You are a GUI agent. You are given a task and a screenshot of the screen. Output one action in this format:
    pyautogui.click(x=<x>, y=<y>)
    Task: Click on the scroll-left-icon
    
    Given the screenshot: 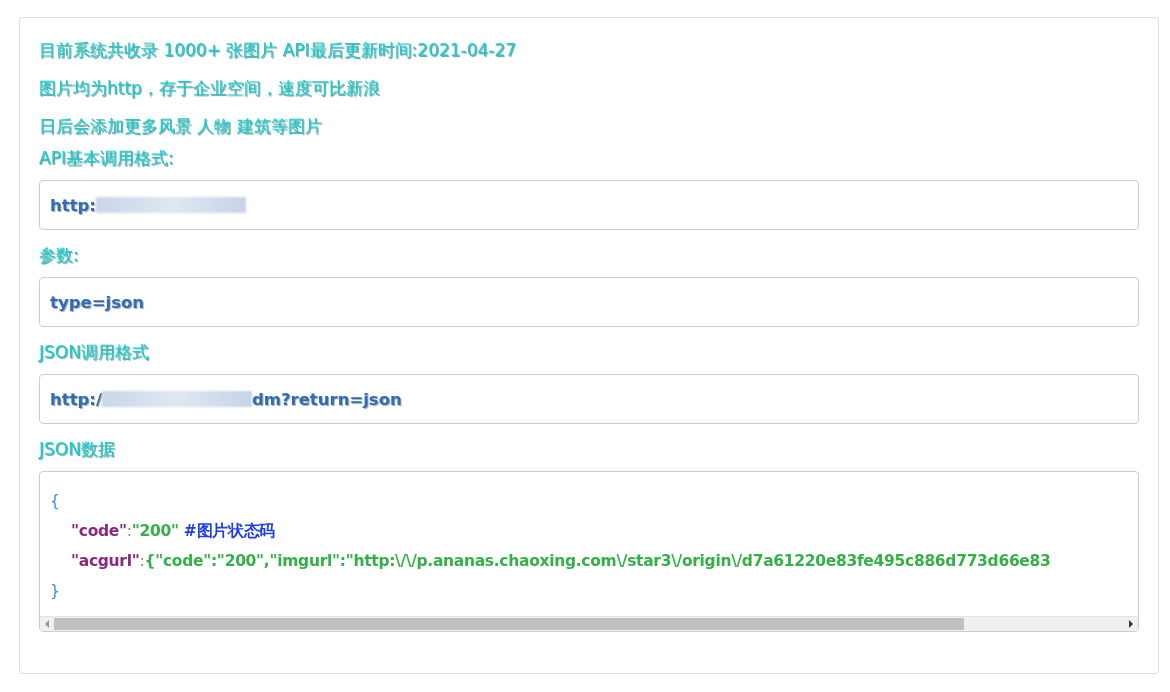 What is the action you would take?
    pyautogui.click(x=47, y=624)
    